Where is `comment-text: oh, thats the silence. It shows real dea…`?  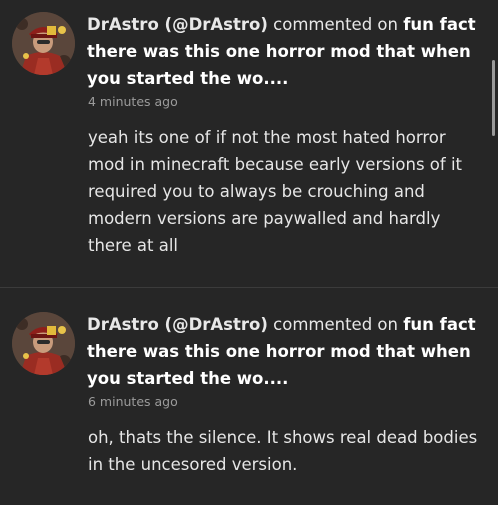
comment-text: oh, thats the silence. It shows real dea… is located at coordinates (283, 451).